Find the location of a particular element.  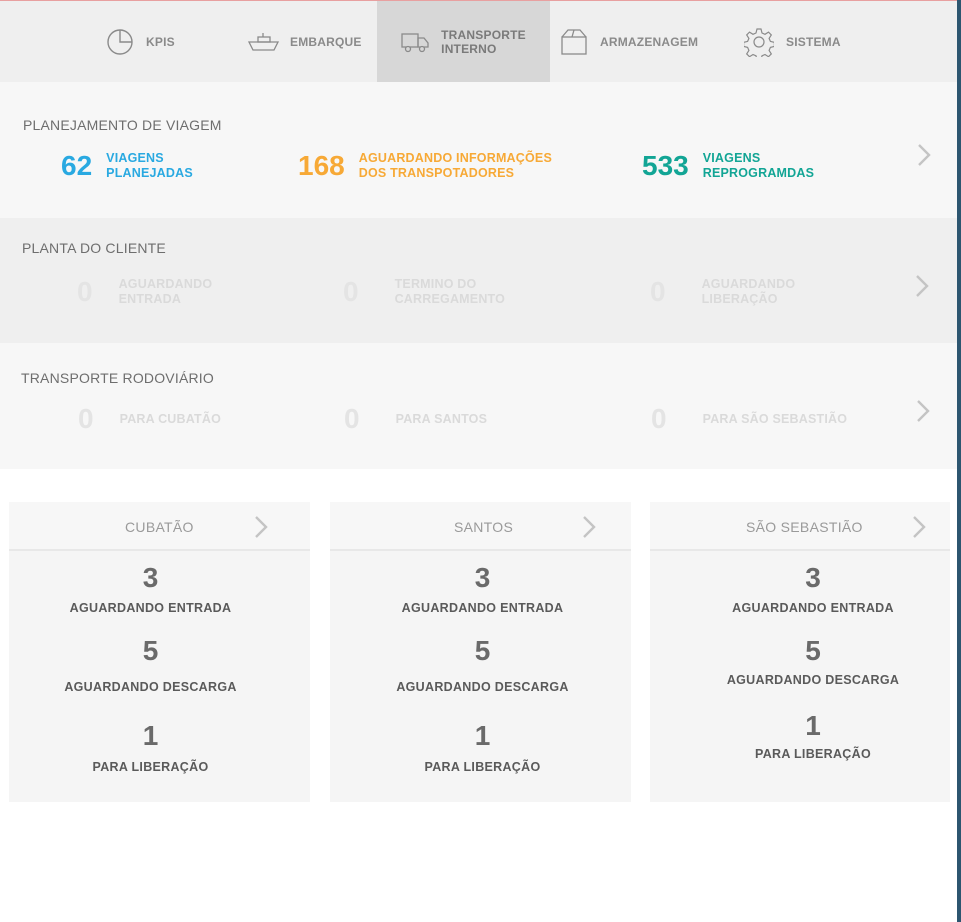

card-title: SANTOS is located at coordinates (484, 527).